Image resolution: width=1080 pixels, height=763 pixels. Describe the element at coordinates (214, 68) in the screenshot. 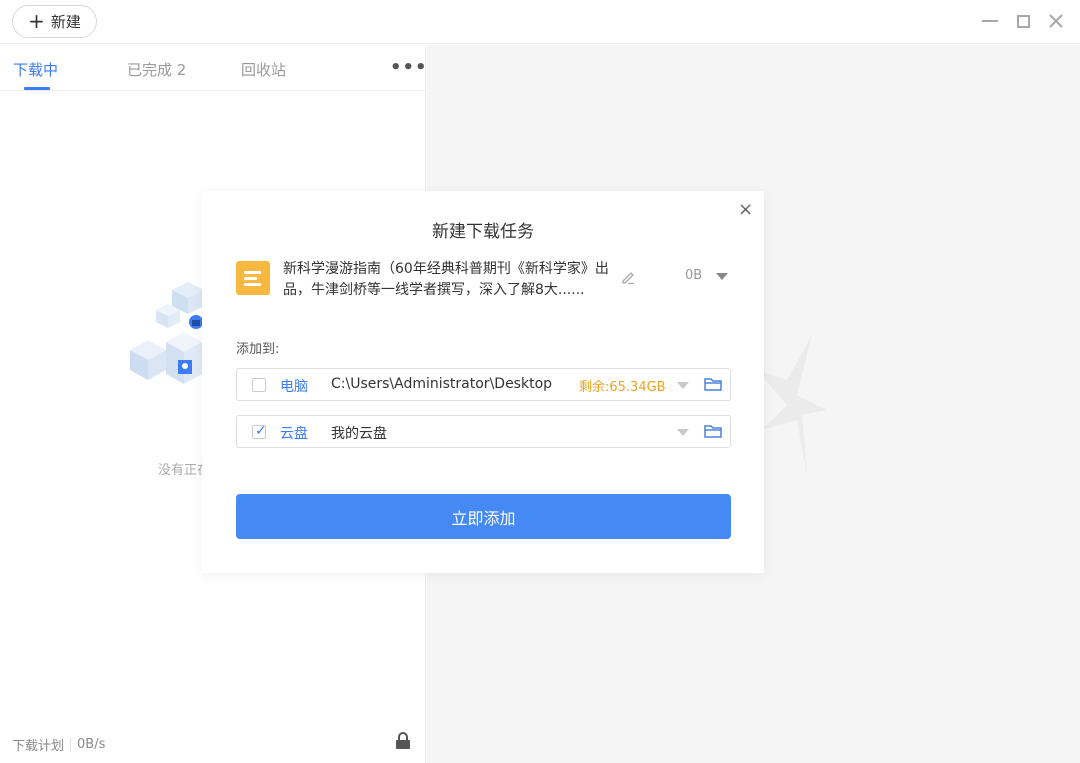

I see `tab-bar: 下载中 已完成 2 回收站 •••` at that location.